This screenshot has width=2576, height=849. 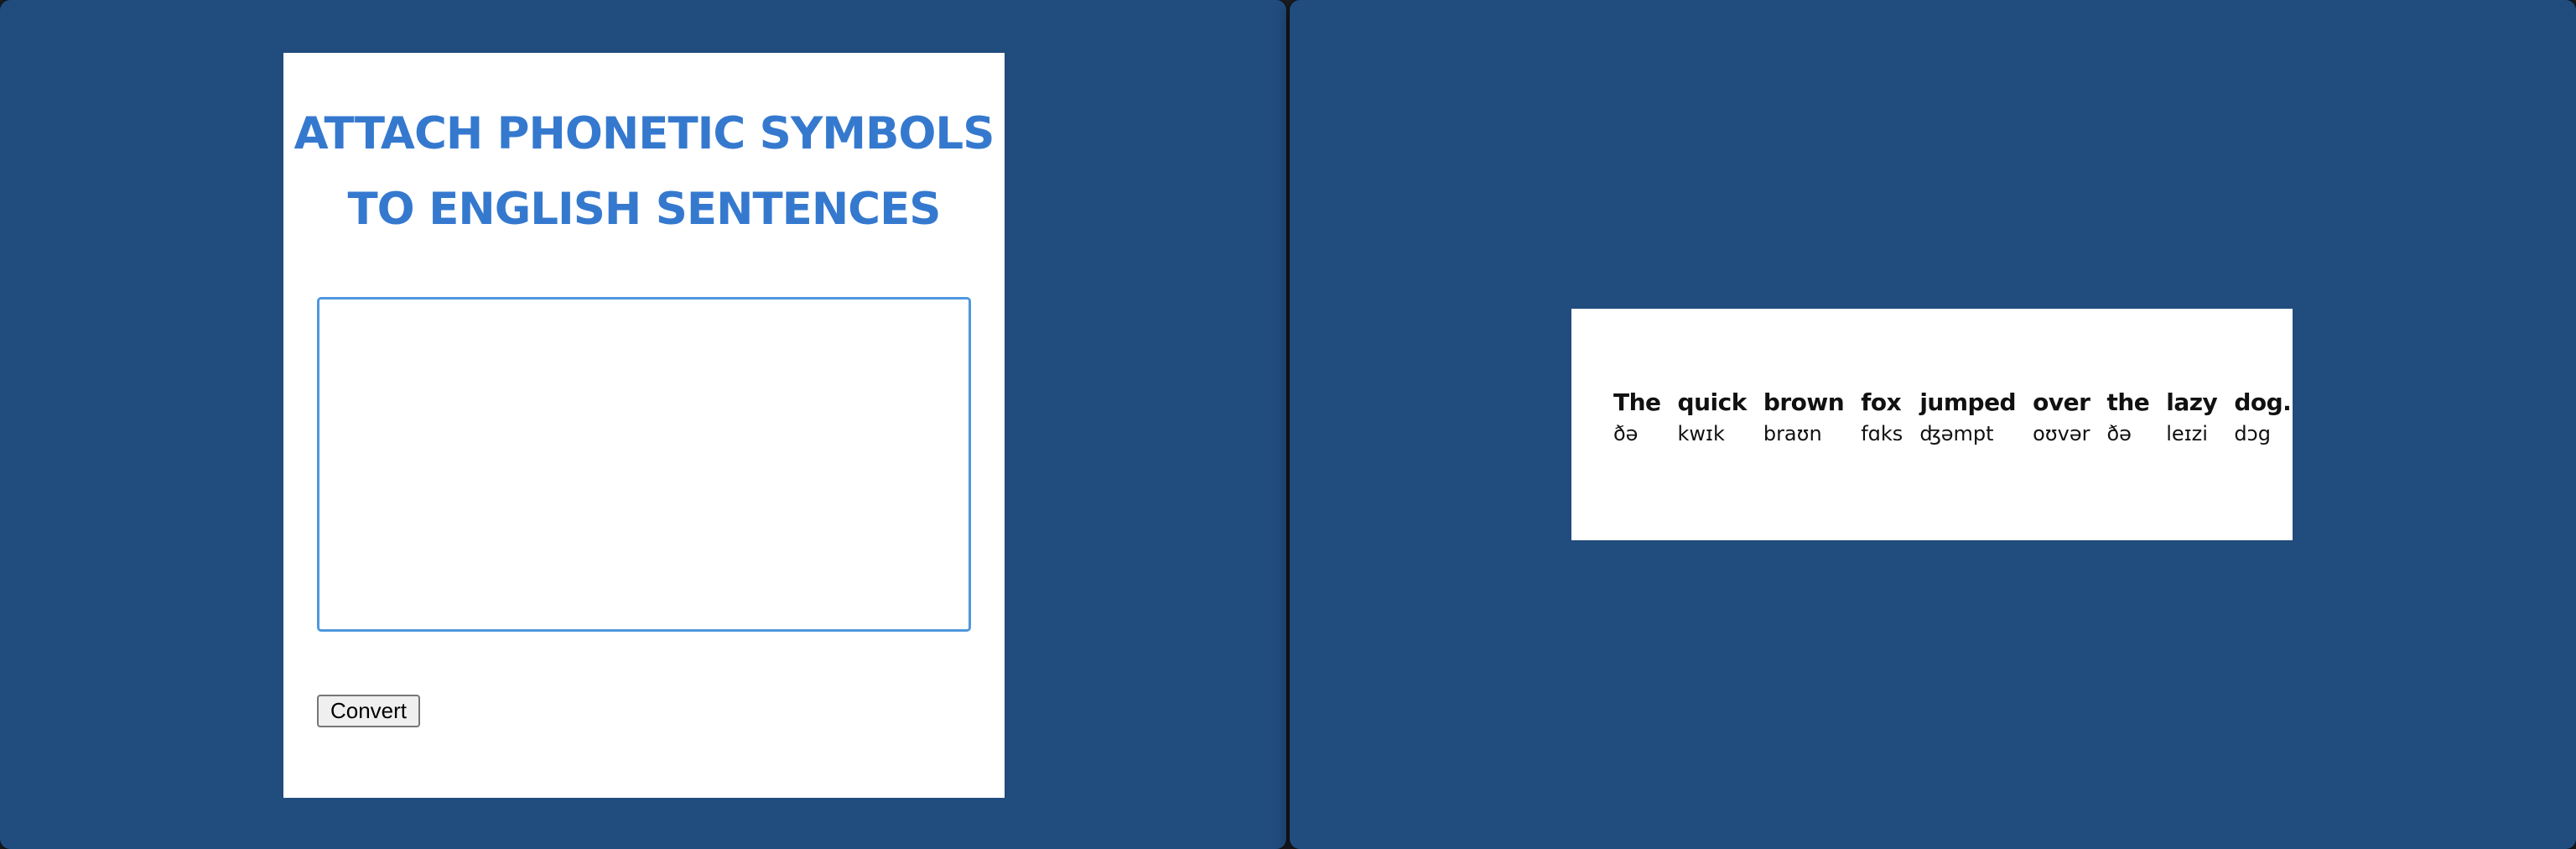 I want to click on word-text: quick, so click(x=1712, y=402).